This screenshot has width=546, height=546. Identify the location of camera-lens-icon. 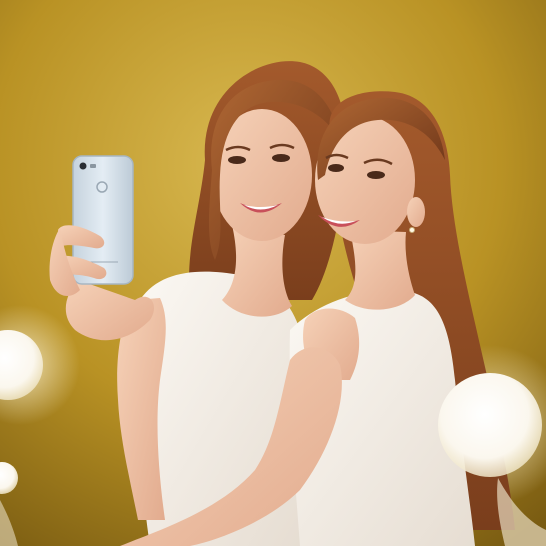
(83, 166).